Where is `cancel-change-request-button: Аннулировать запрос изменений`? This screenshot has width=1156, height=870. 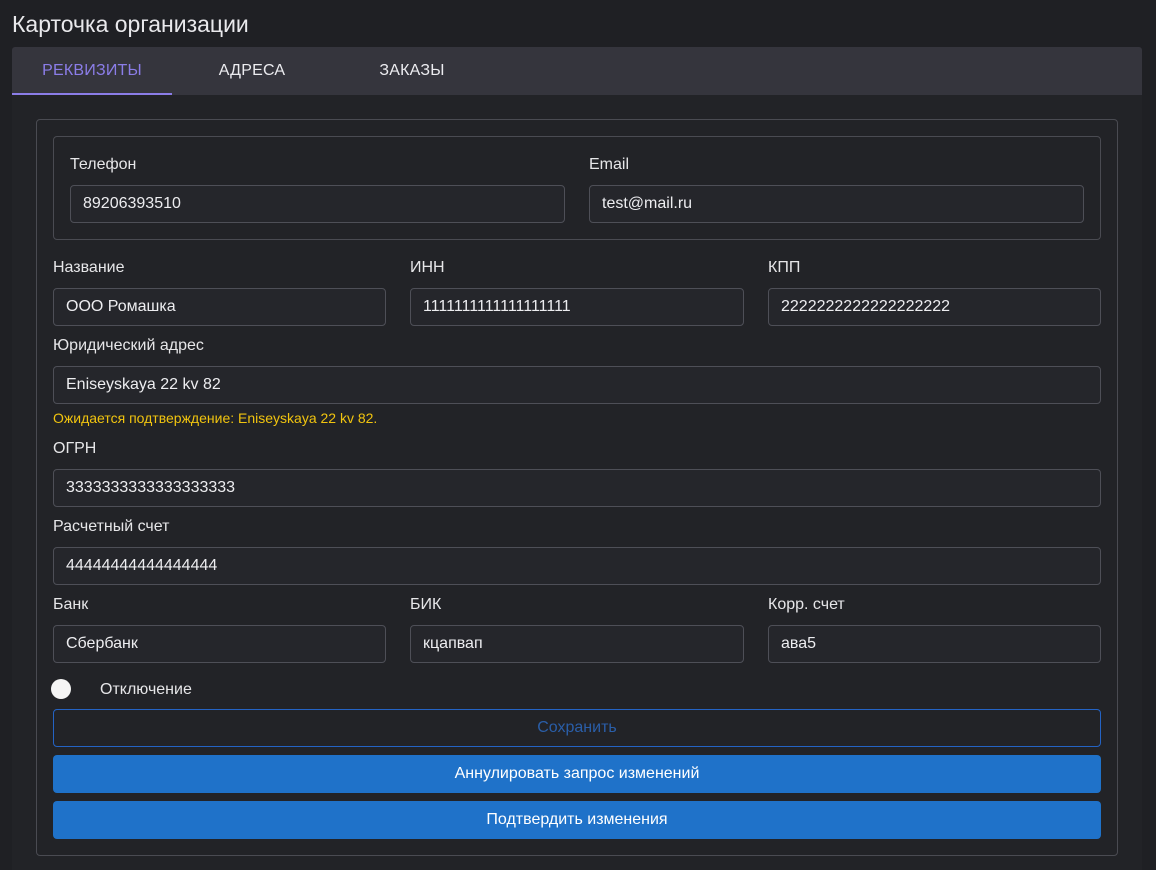 cancel-change-request-button: Аннулировать запрос изменений is located at coordinates (577, 774).